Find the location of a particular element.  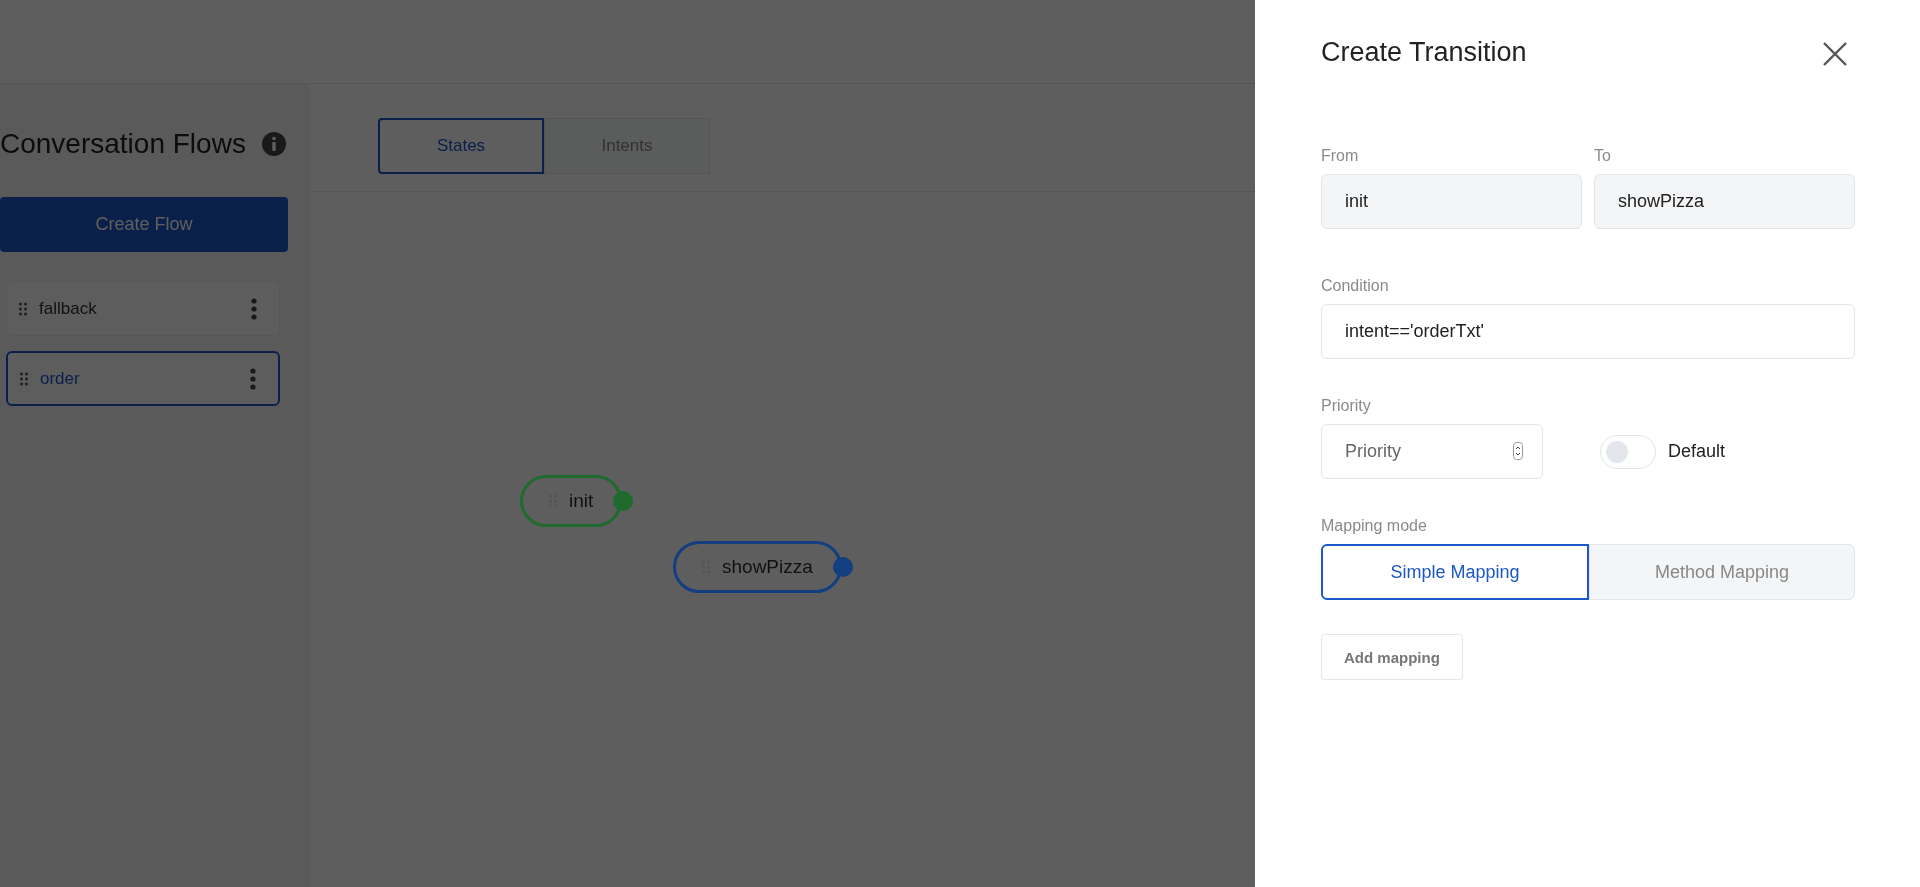

toggle-label: Default is located at coordinates (1697, 451).